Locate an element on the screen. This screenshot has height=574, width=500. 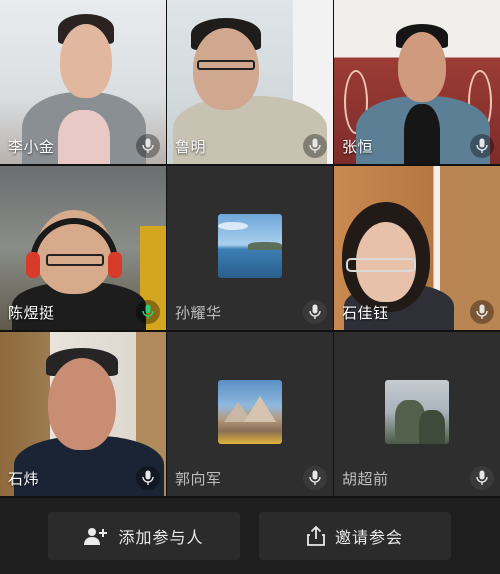
video-tile-8: 郭向军 is located at coordinates (250, 414).